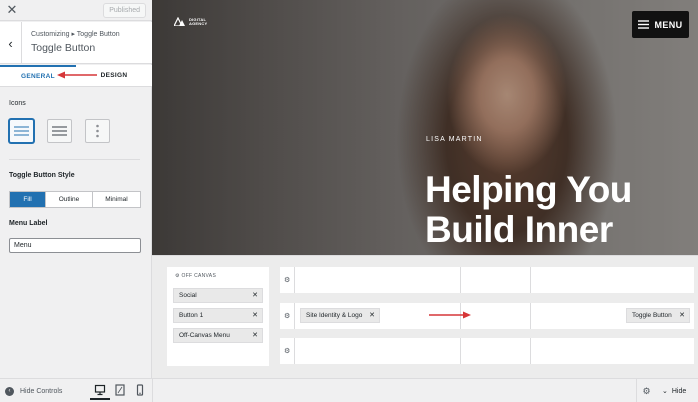 The width and height of the screenshot is (698, 402). What do you see at coordinates (11, 43) in the screenshot?
I see `chevron-left-icon: ‹` at bounding box center [11, 43].